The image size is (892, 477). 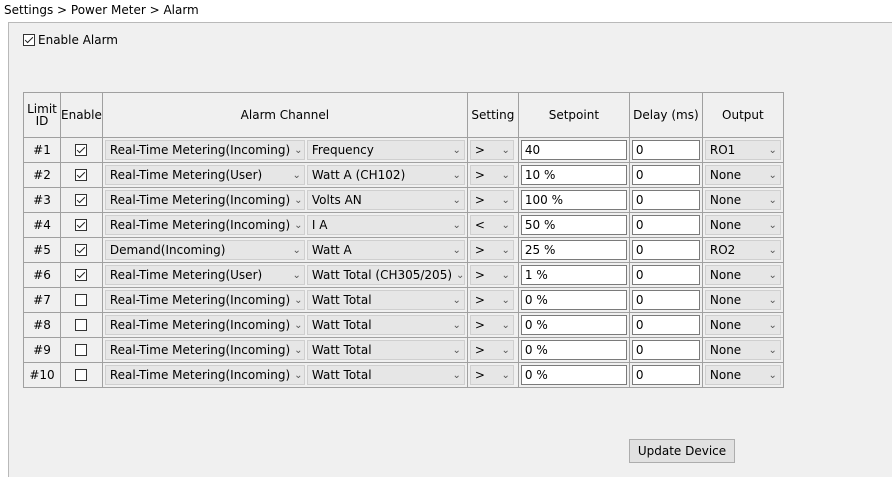 I want to click on parameter-value: Watt Total (CH305/205), so click(x=382, y=275).